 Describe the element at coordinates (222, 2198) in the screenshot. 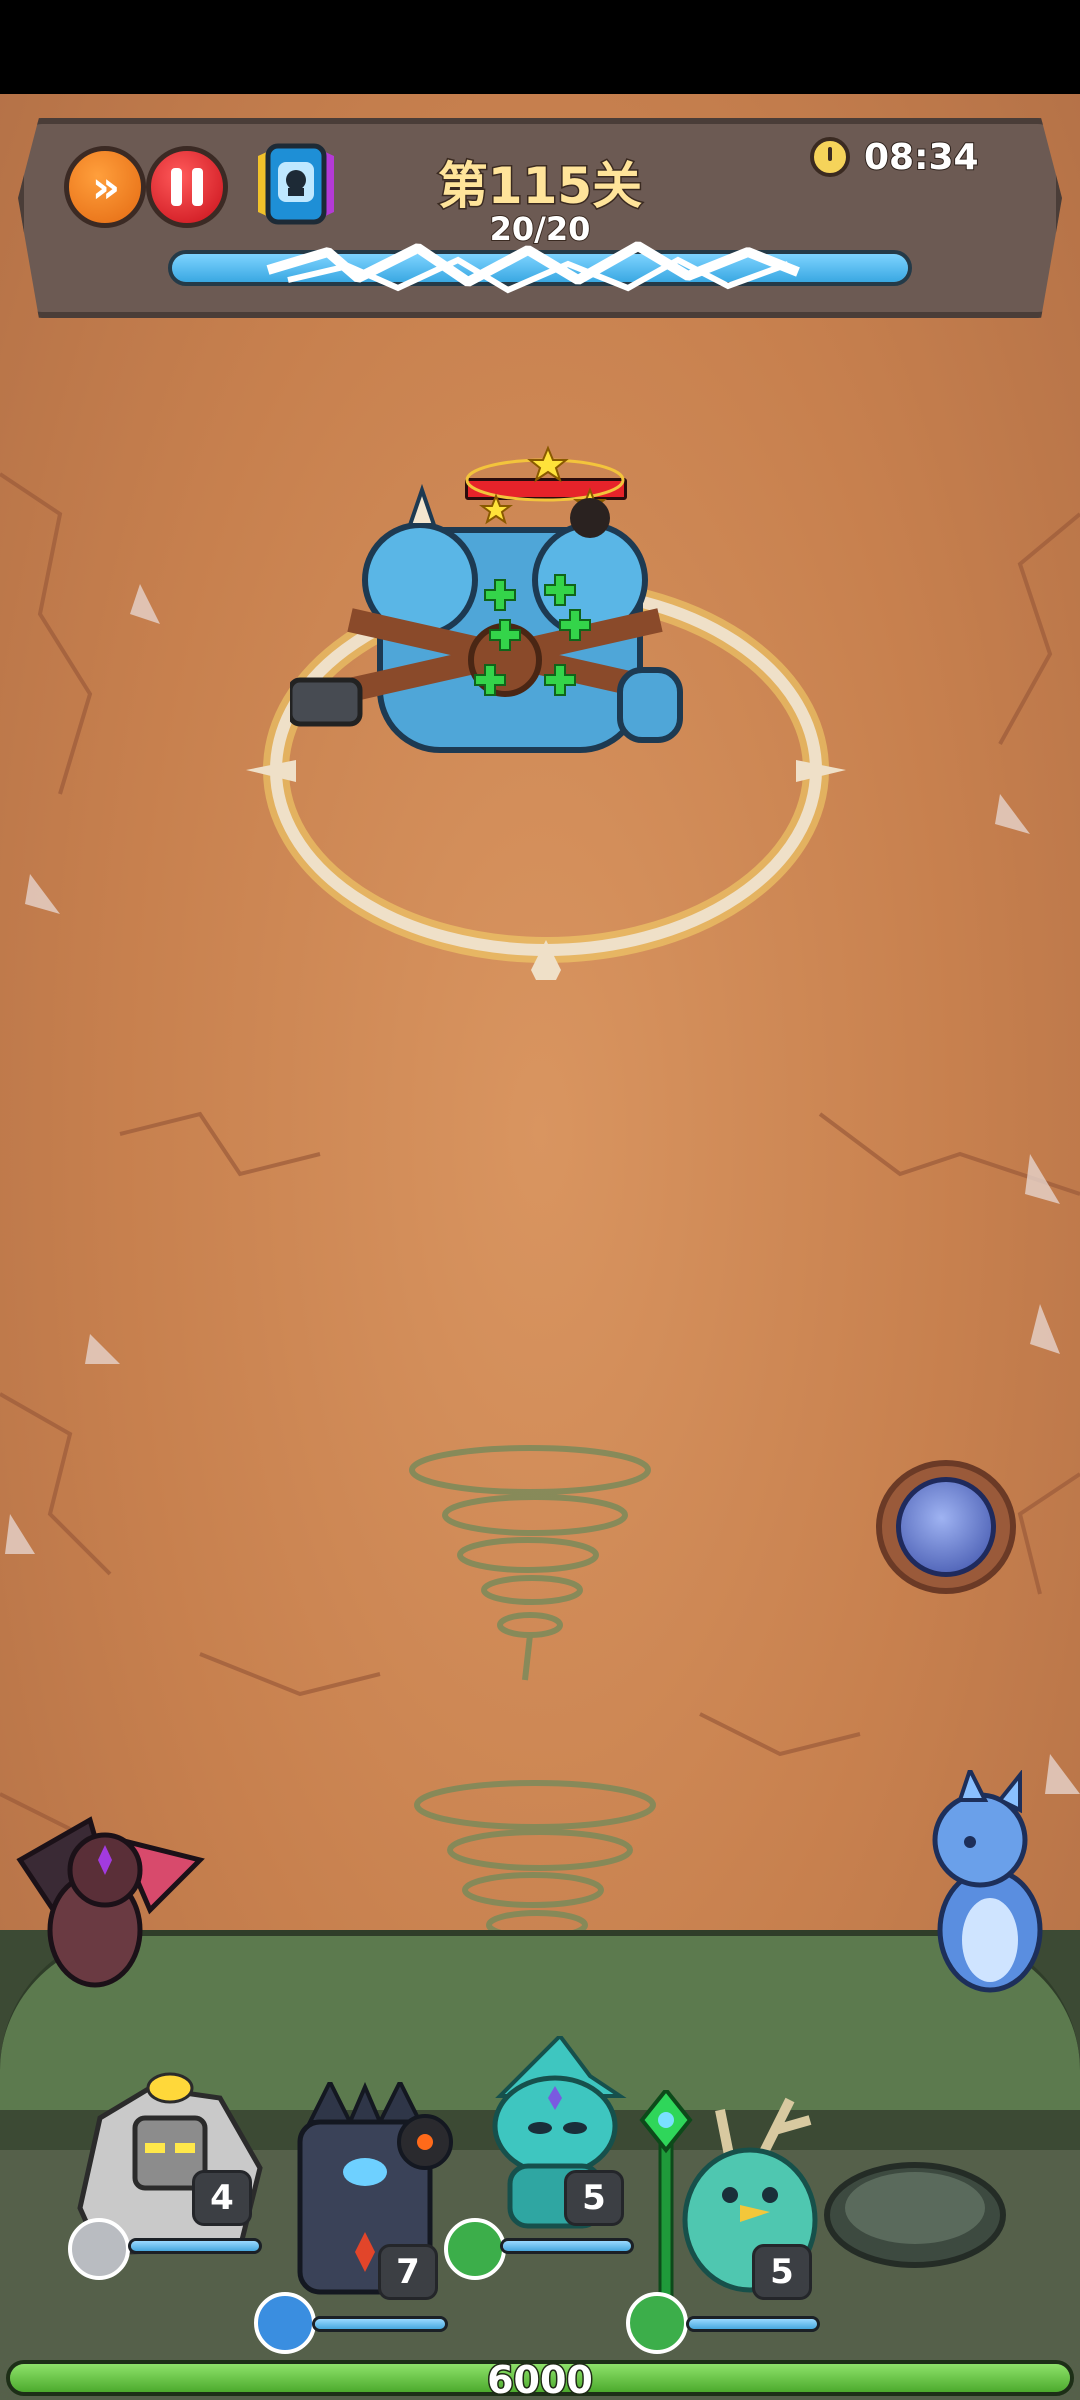

I see `unit-level-badge: 4` at that location.